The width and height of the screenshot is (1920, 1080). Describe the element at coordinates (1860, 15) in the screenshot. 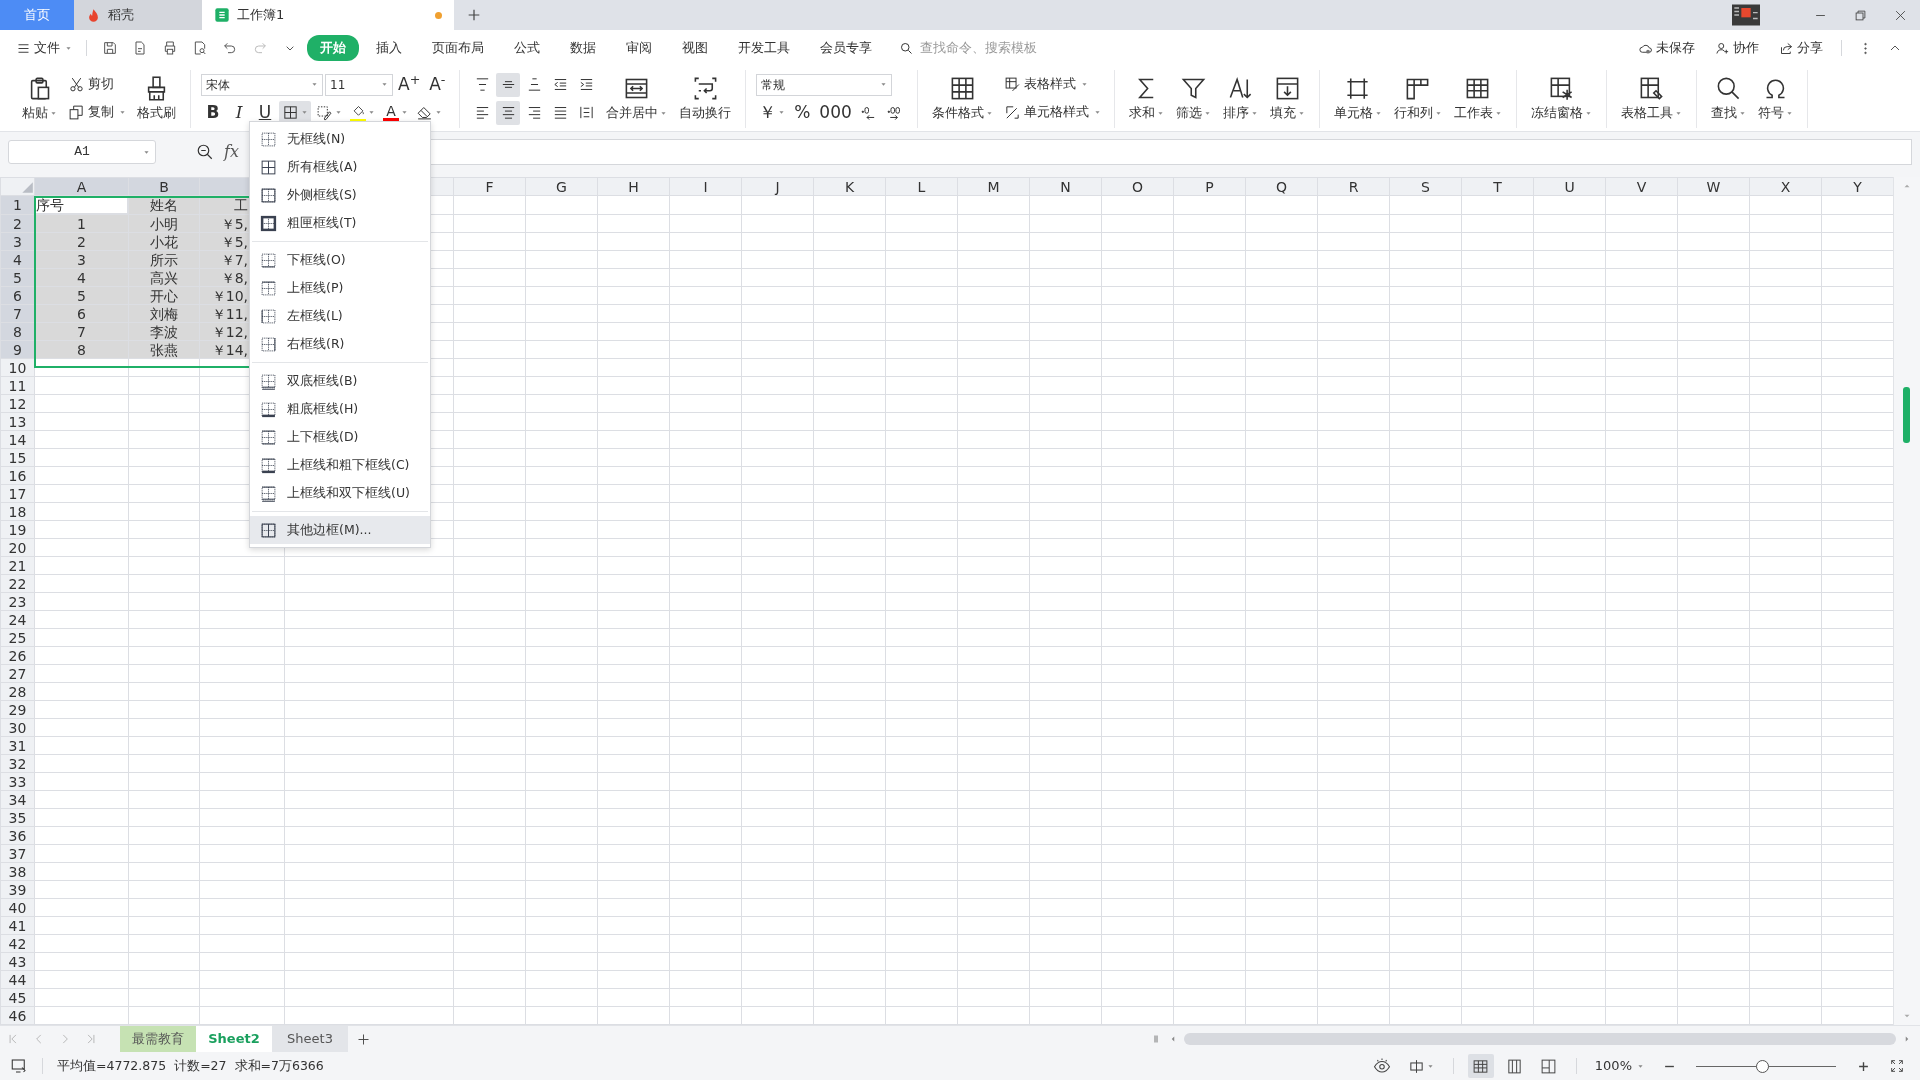

I see `restore-icon` at that location.